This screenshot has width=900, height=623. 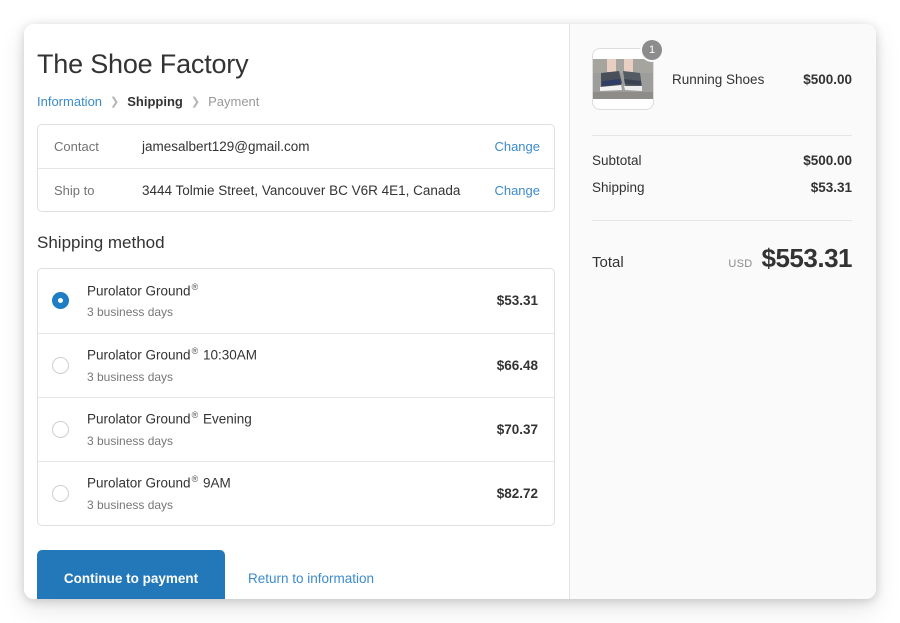 I want to click on subtotal-label: Subtotal, so click(x=617, y=160).